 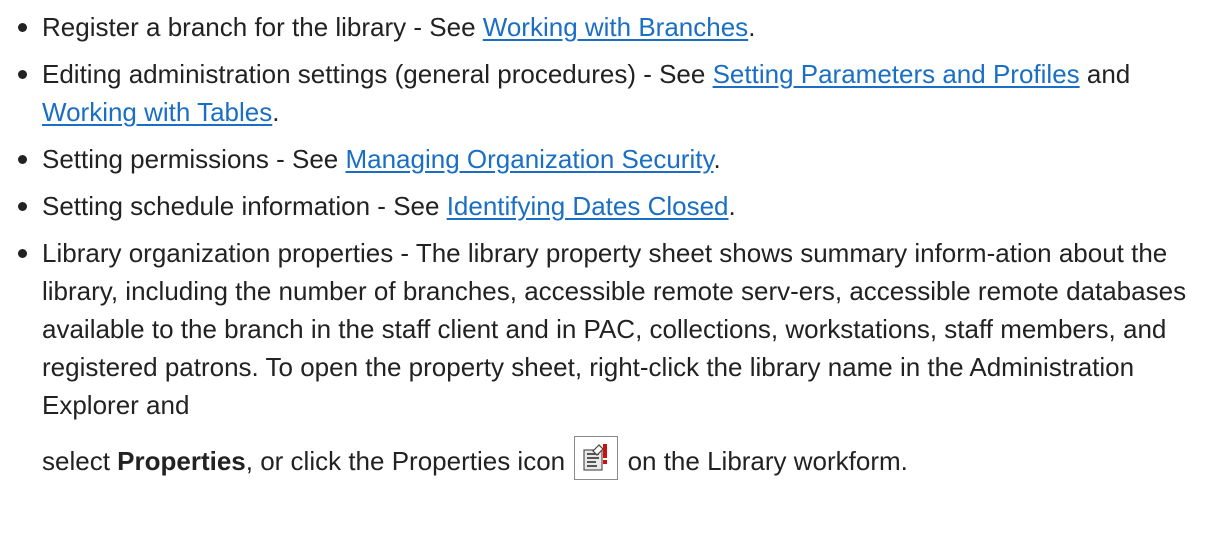 I want to click on link-working-with-tables: Working with Tables, so click(x=157, y=112).